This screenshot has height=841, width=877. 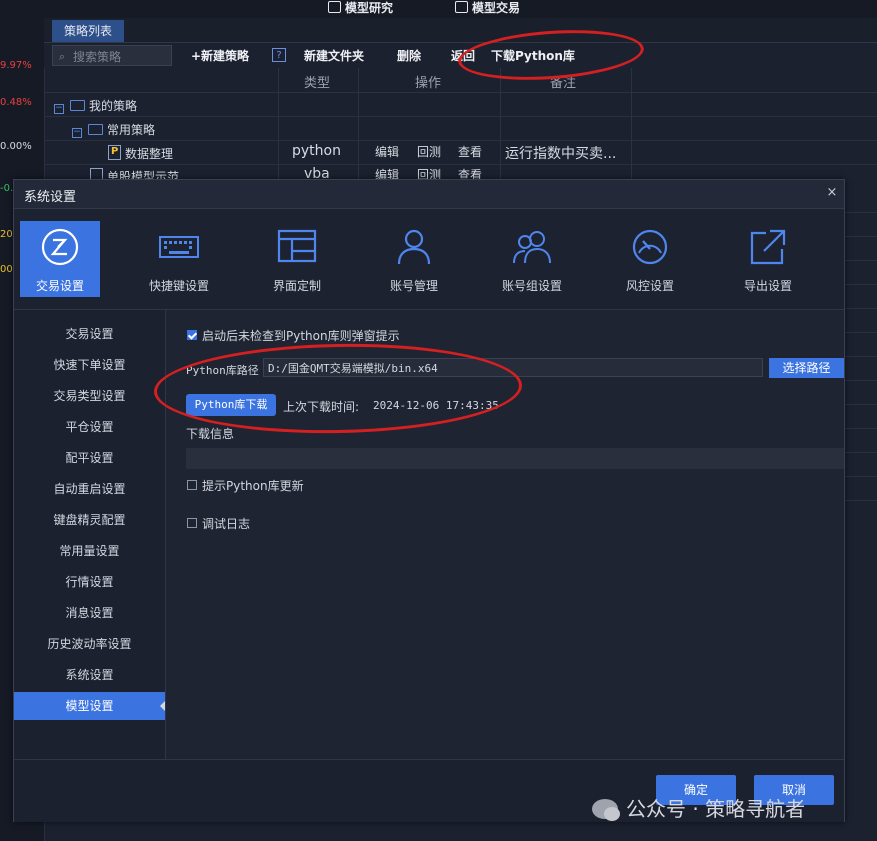 What do you see at coordinates (114, 152) in the screenshot?
I see `python-file-icon: P` at bounding box center [114, 152].